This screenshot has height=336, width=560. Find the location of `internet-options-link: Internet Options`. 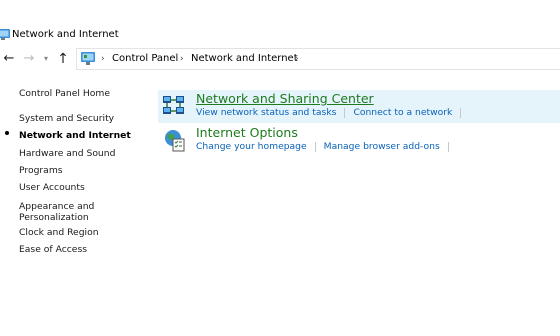

internet-options-link: Internet Options is located at coordinates (247, 133).